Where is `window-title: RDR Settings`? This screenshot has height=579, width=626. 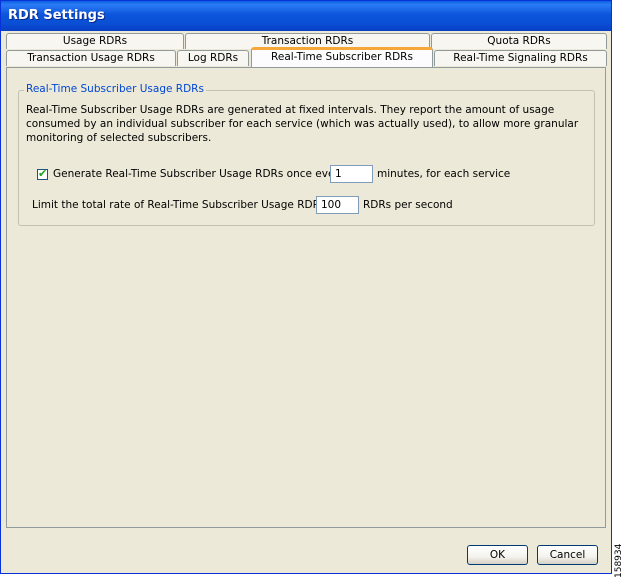 window-title: RDR Settings is located at coordinates (56, 15).